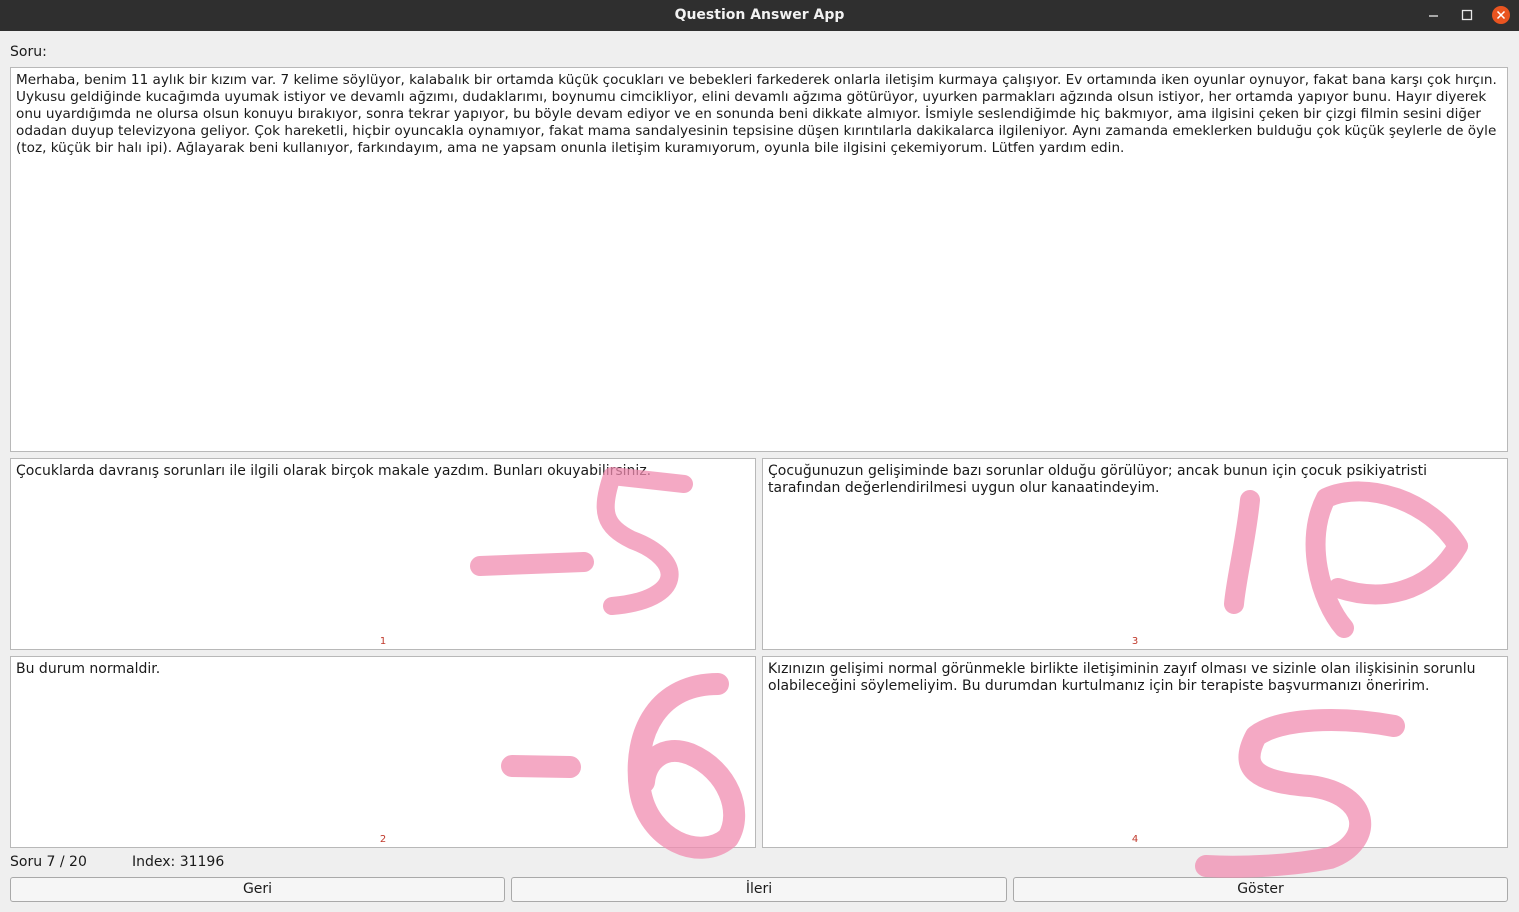  What do you see at coordinates (1260, 889) in the screenshot?
I see `show-button: Göster` at bounding box center [1260, 889].